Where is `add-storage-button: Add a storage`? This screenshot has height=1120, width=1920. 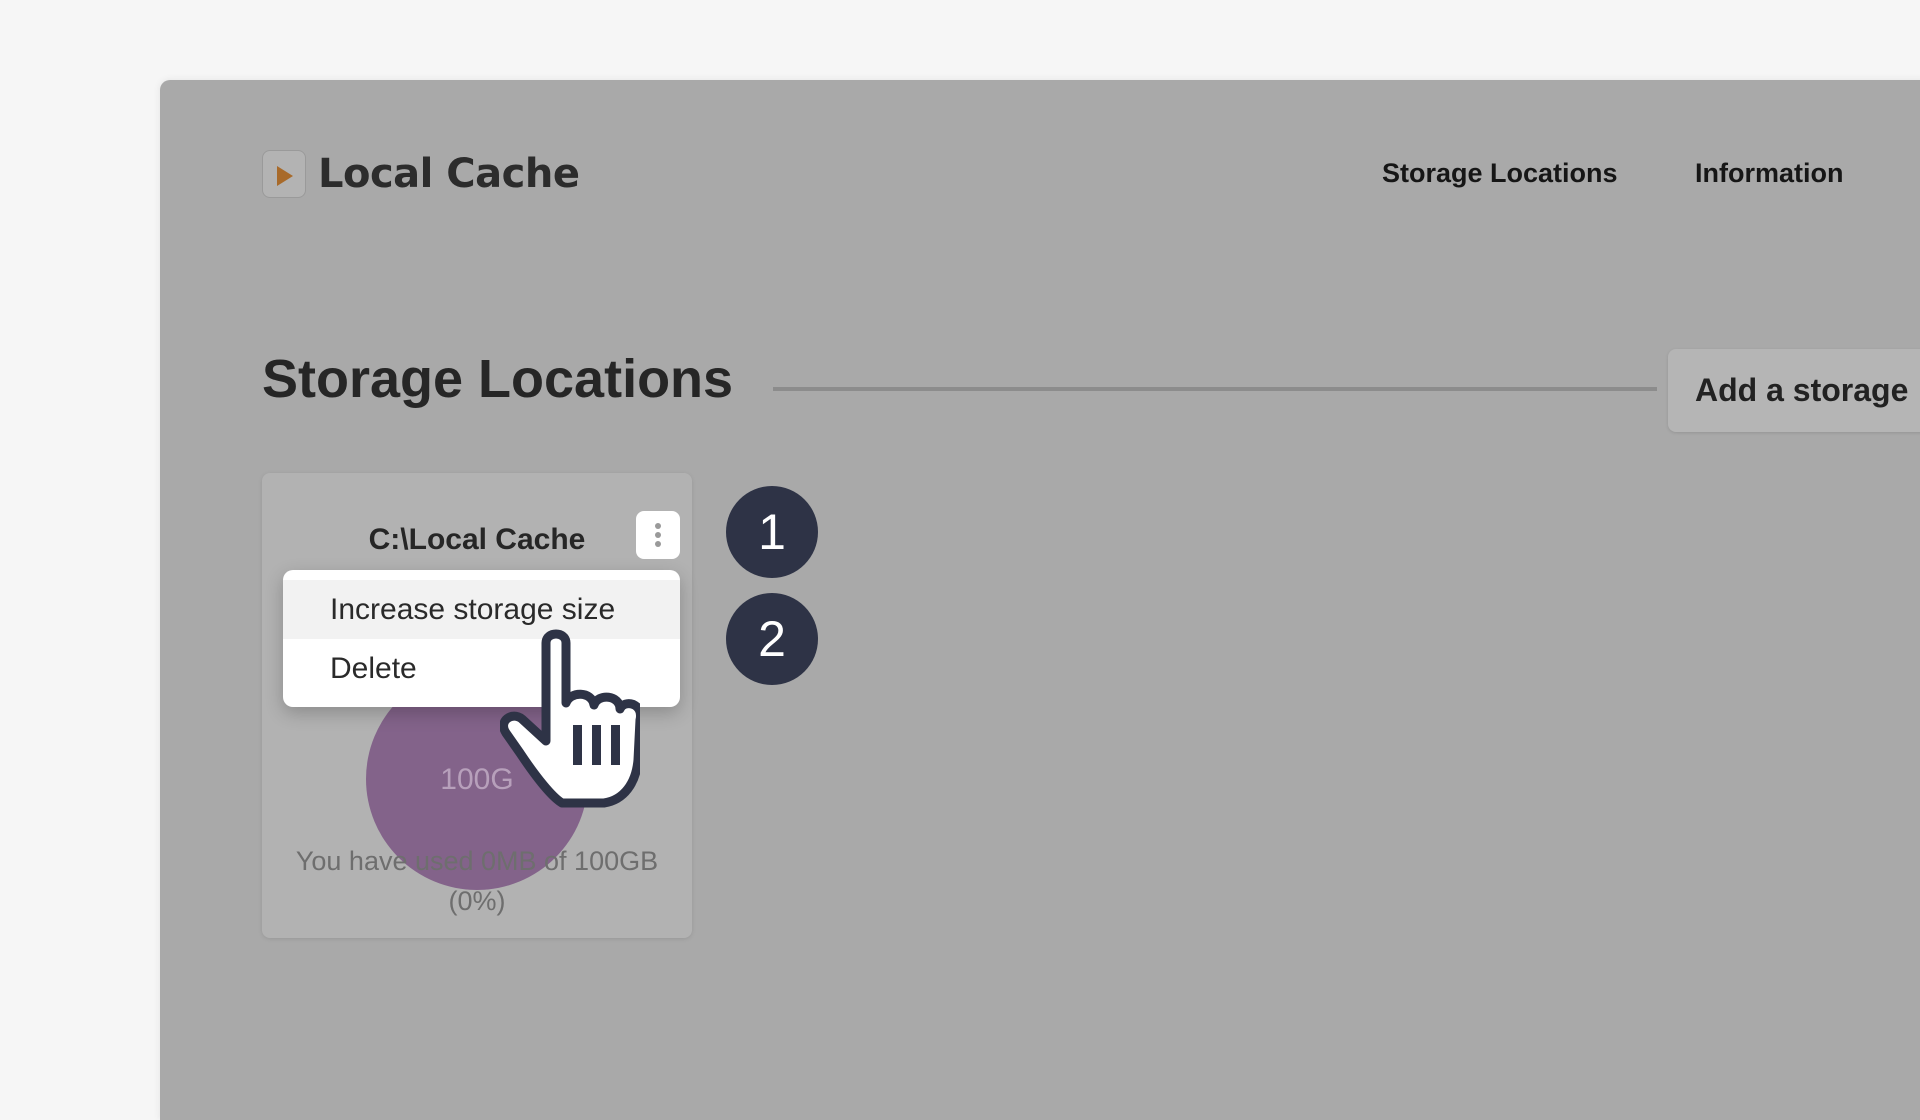
add-storage-button: Add a storage is located at coordinates (1794, 390).